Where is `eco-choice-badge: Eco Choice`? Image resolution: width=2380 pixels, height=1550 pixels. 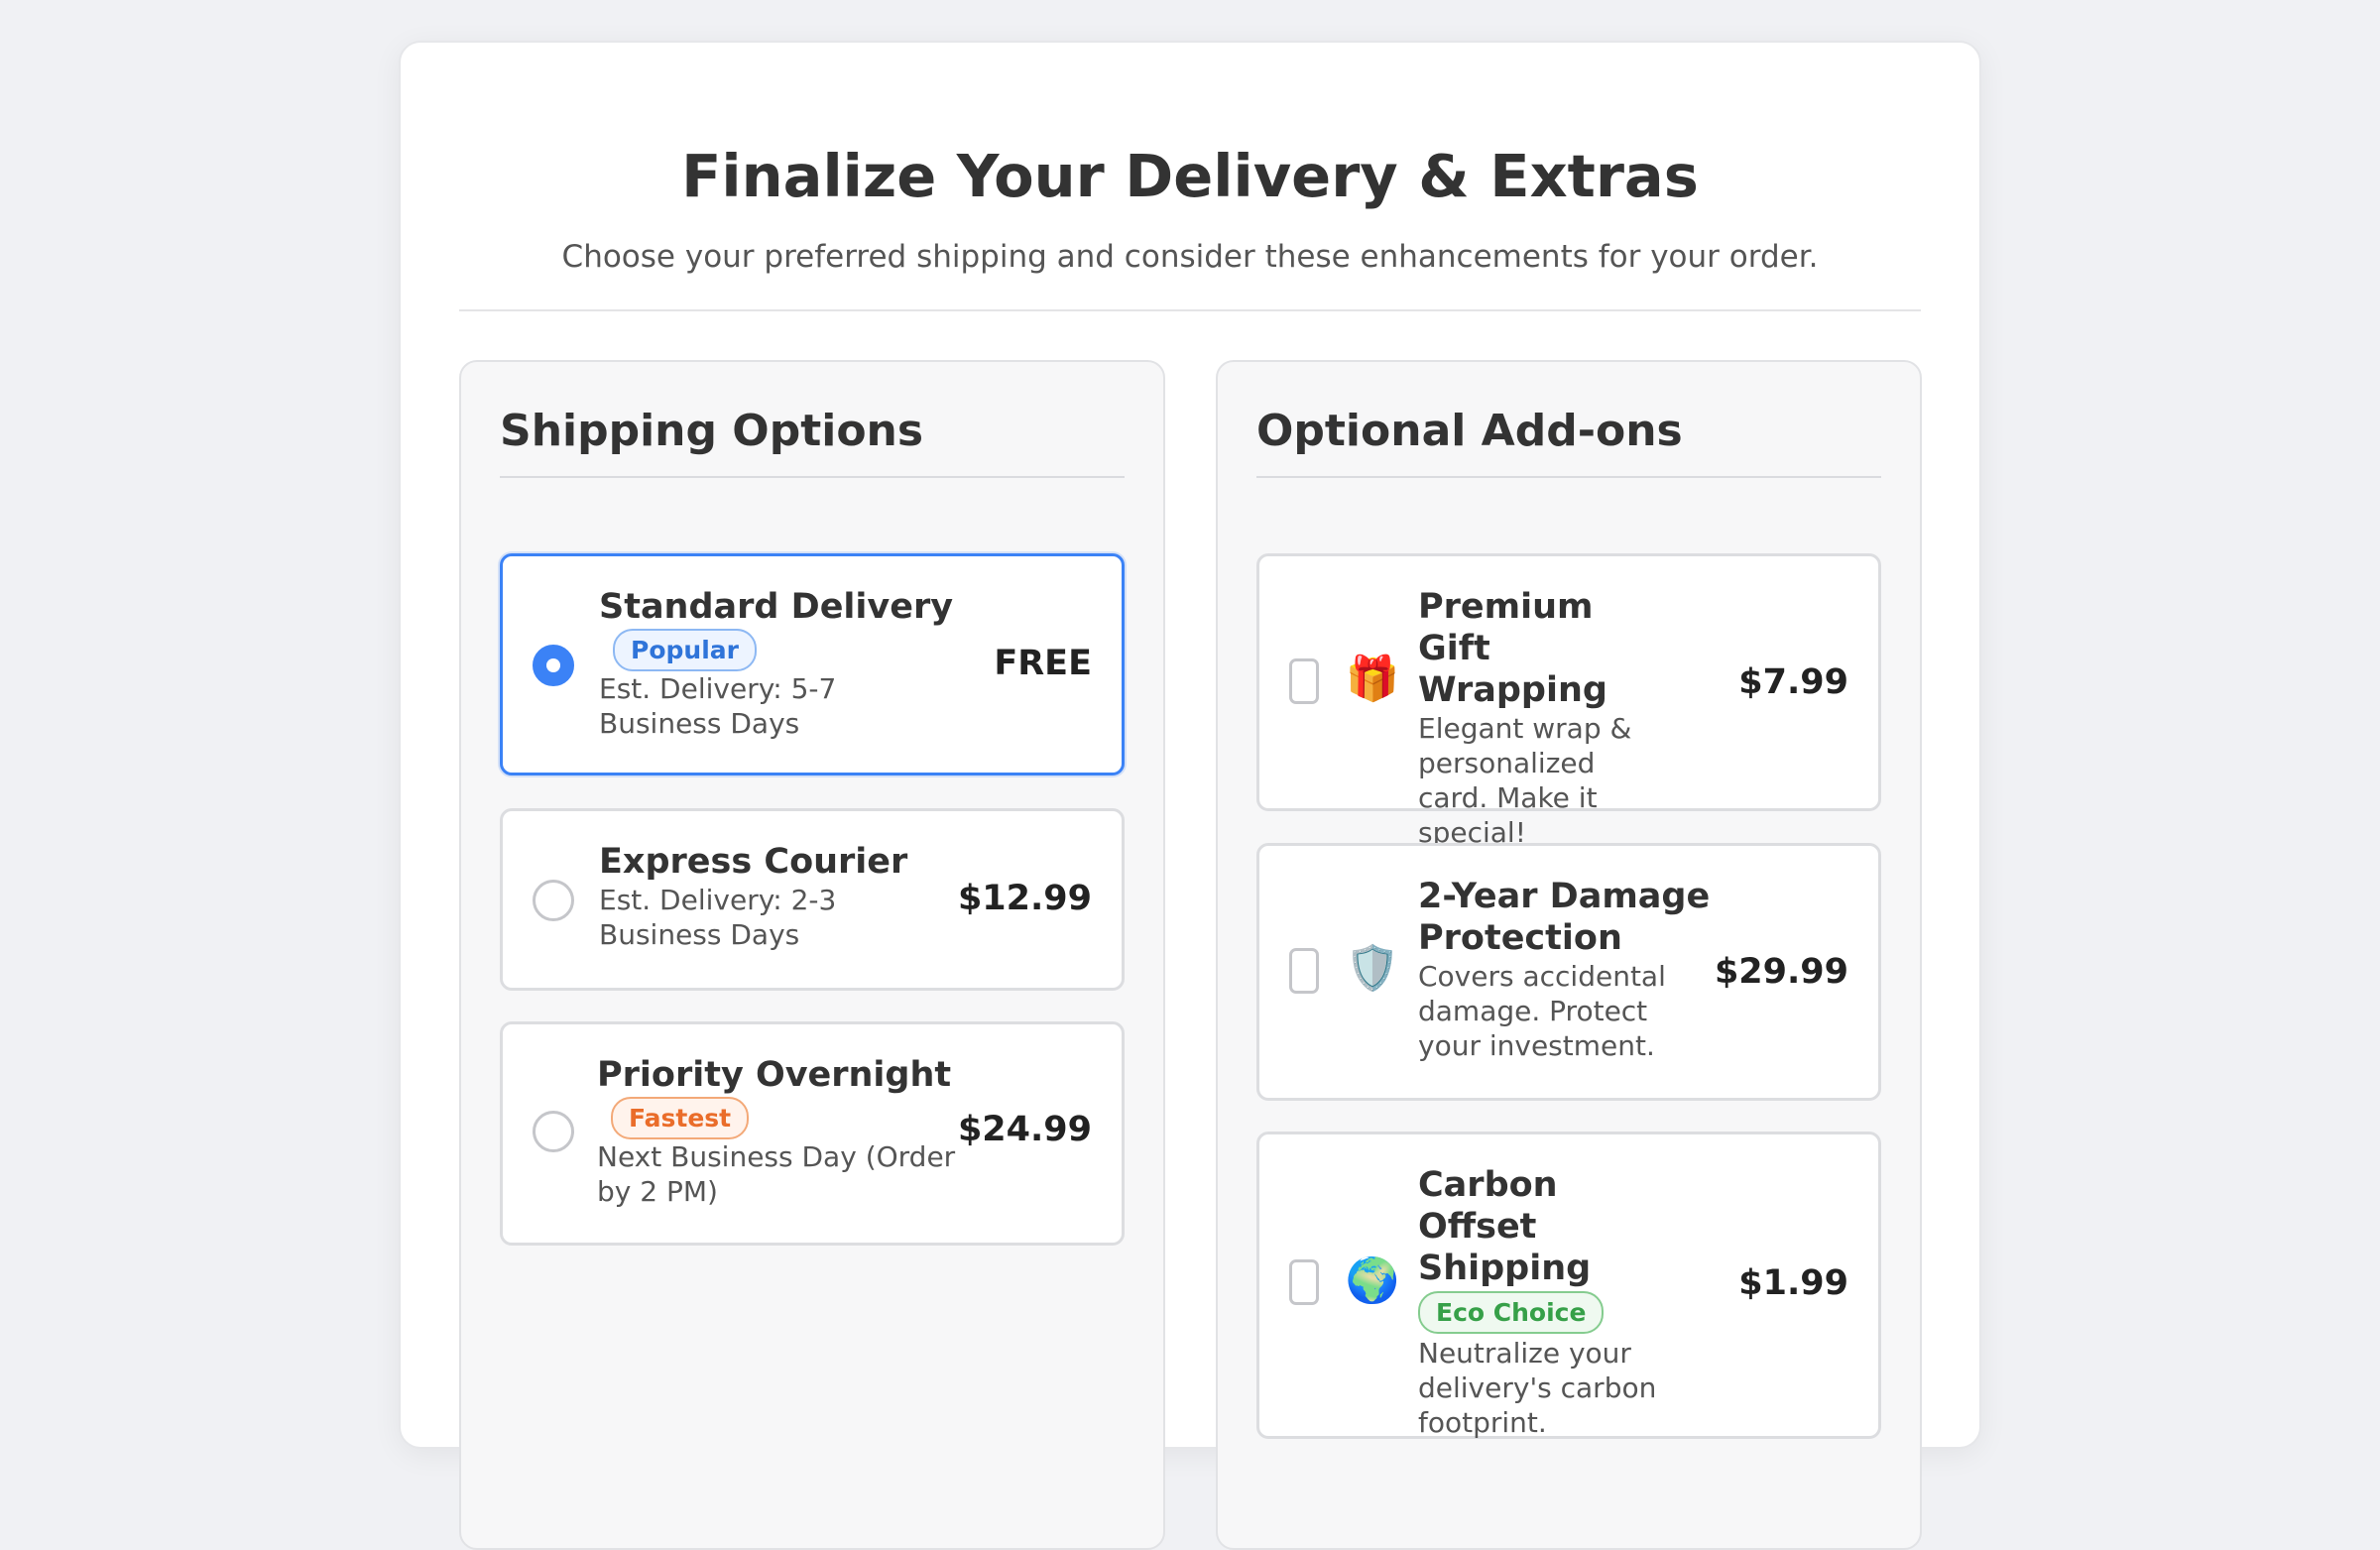
eco-choice-badge: Eco Choice is located at coordinates (1511, 1312).